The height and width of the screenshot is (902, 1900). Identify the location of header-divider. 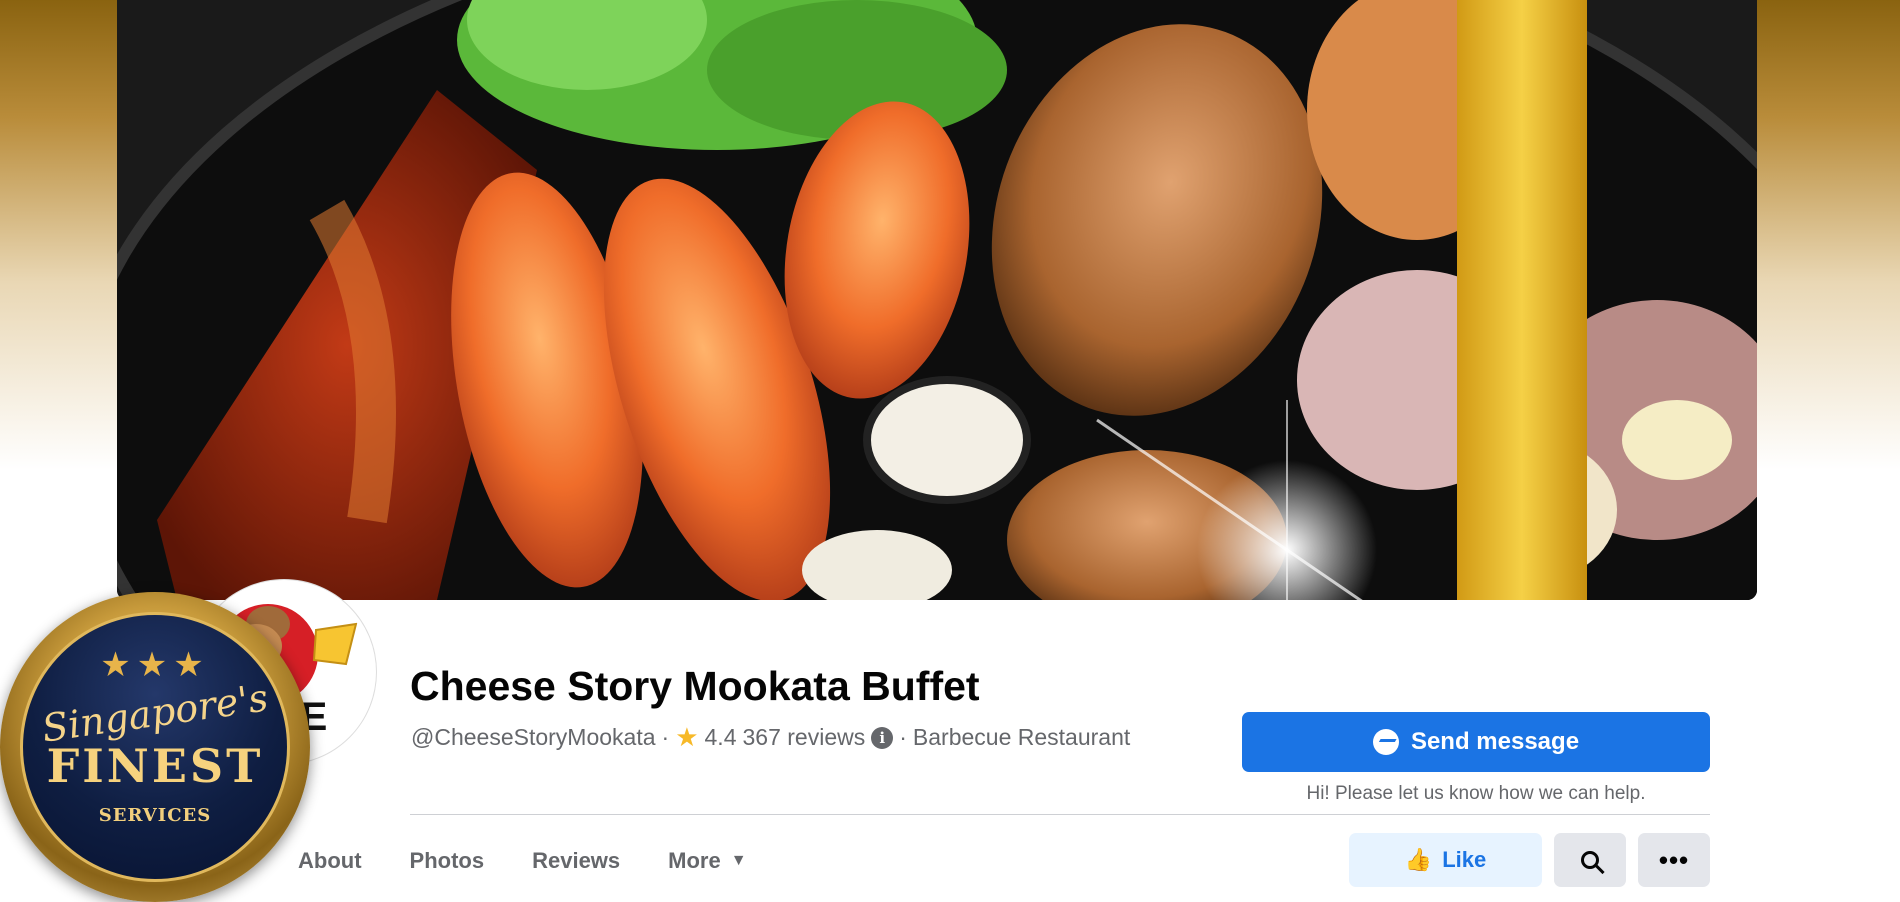
(1060, 814).